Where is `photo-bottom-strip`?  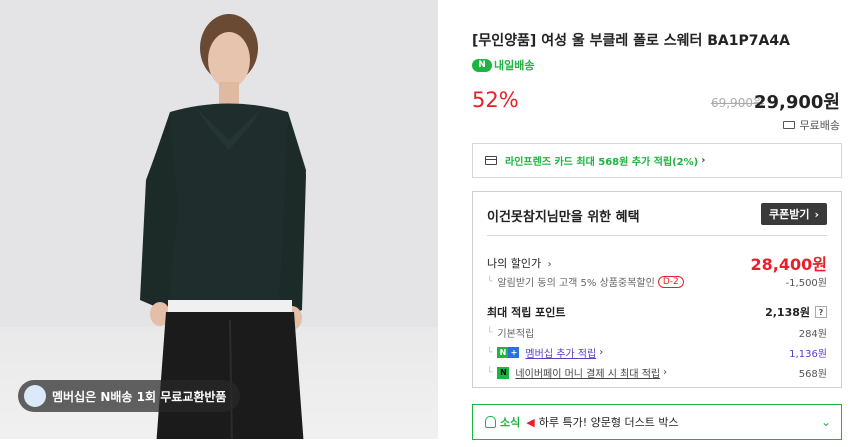
photo-bottom-strip is located at coordinates (219, 443).